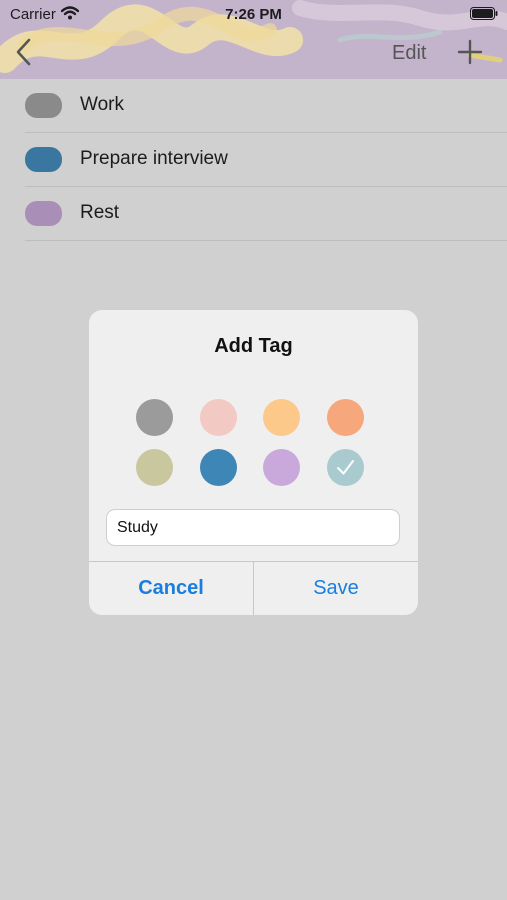 This screenshot has height=900, width=507. I want to click on color-option-selected, so click(345, 467).